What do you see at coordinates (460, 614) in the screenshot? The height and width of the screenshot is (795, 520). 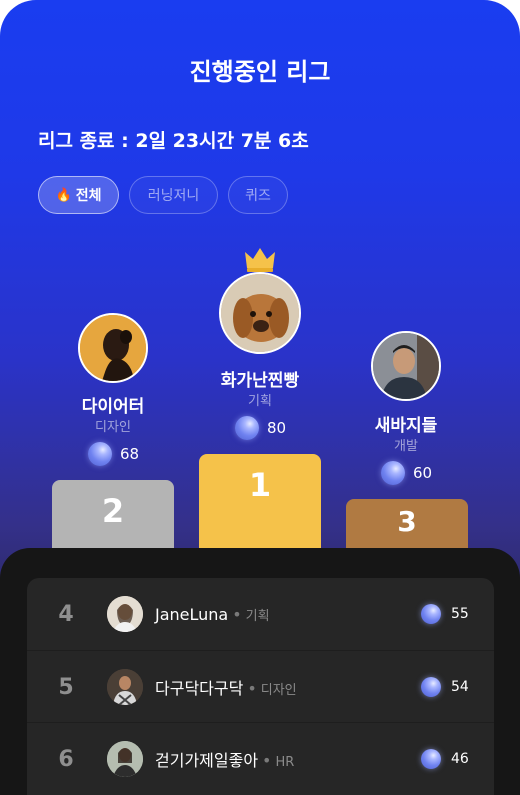 I see `row-score-value: 55` at bounding box center [460, 614].